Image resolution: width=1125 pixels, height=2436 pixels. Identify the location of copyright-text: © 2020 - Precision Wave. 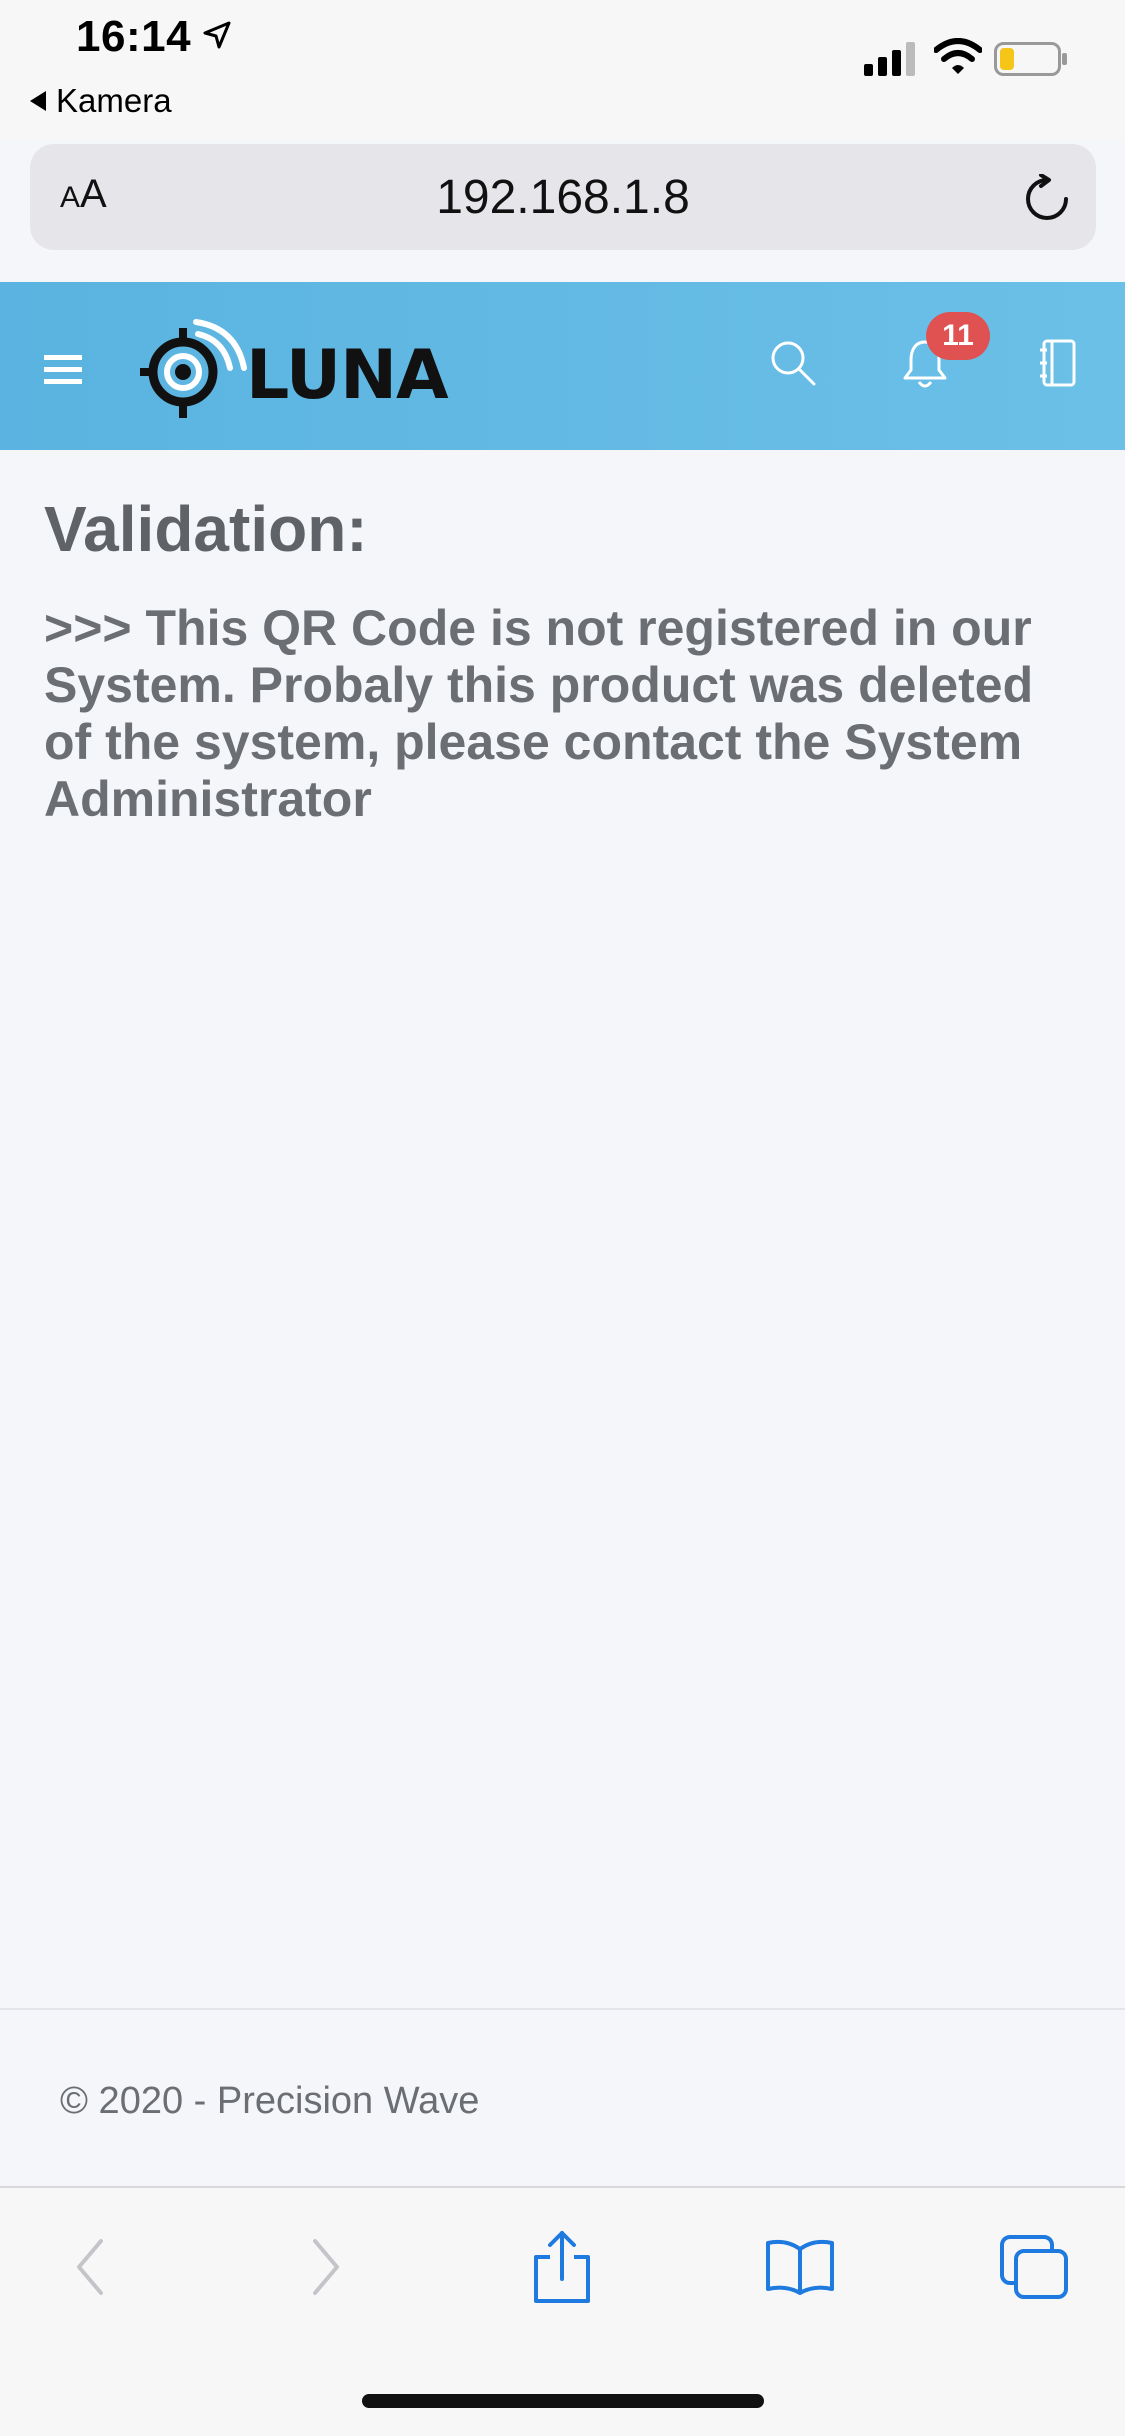
(270, 2101).